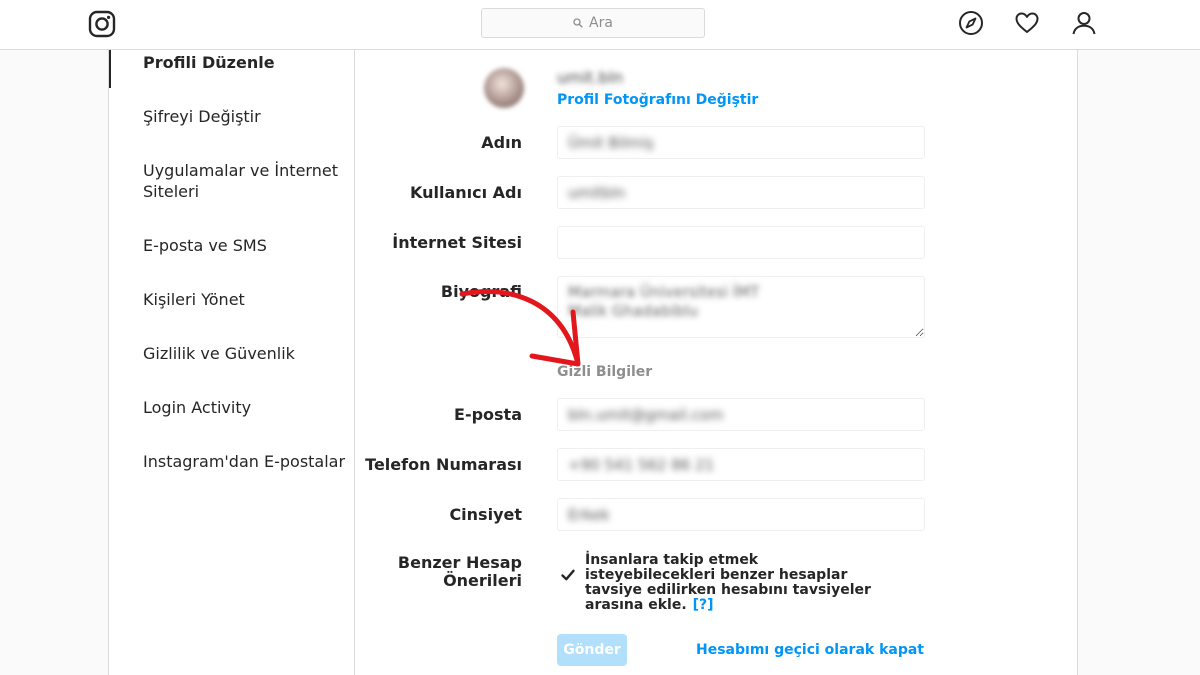 The width and height of the screenshot is (1200, 675). What do you see at coordinates (741, 192) in the screenshot?
I see `username-field: umitbln` at bounding box center [741, 192].